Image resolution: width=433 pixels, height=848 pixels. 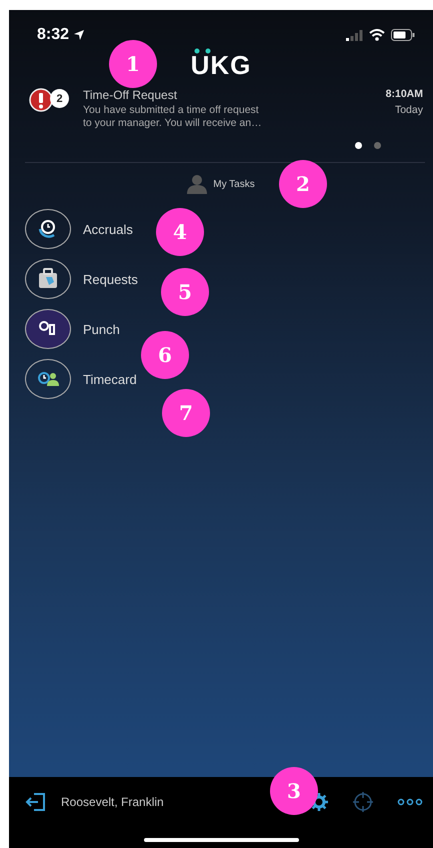 What do you see at coordinates (403, 35) in the screenshot?
I see `battery-icon` at bounding box center [403, 35].